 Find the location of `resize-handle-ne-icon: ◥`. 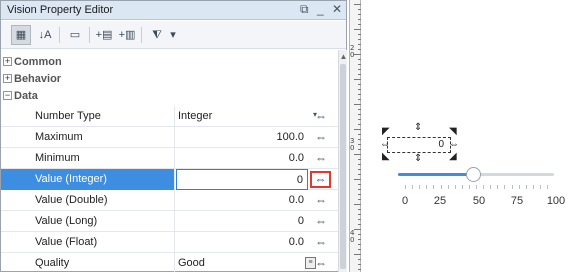

resize-handle-ne-icon: ◥ is located at coordinates (453, 132).